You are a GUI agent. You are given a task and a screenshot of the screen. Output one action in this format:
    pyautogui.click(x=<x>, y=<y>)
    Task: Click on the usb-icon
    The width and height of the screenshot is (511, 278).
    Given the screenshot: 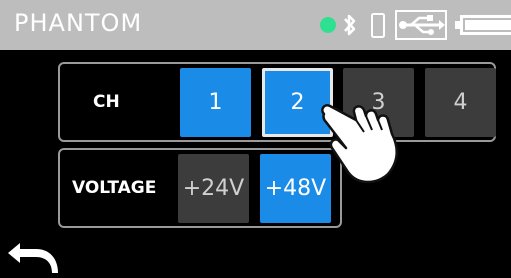 What is the action you would take?
    pyautogui.click(x=421, y=25)
    